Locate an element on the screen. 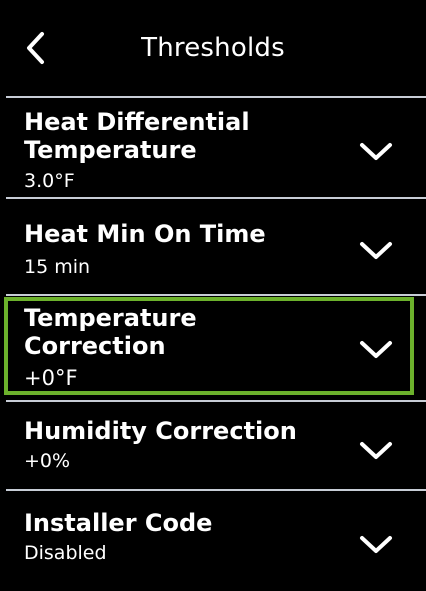 The height and width of the screenshot is (591, 426). page-title: Thresholds is located at coordinates (213, 48).